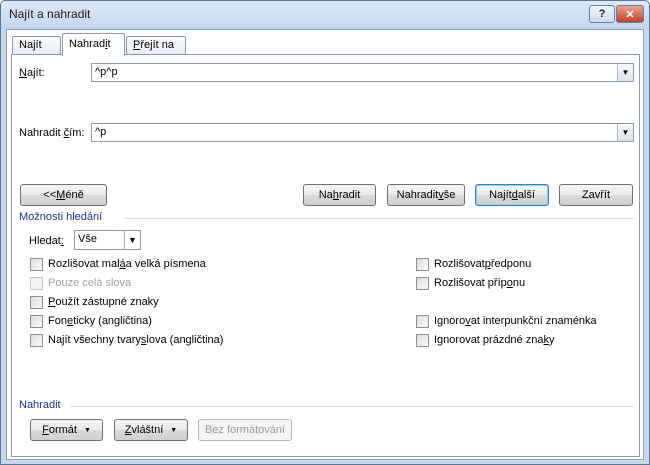 The width and height of the screenshot is (650, 465). What do you see at coordinates (325, 15) in the screenshot?
I see `title-bar: Najít a nahradit ? ✕` at bounding box center [325, 15].